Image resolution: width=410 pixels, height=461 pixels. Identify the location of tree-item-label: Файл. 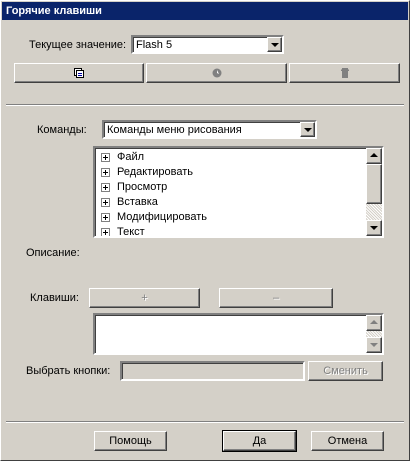
(131, 157).